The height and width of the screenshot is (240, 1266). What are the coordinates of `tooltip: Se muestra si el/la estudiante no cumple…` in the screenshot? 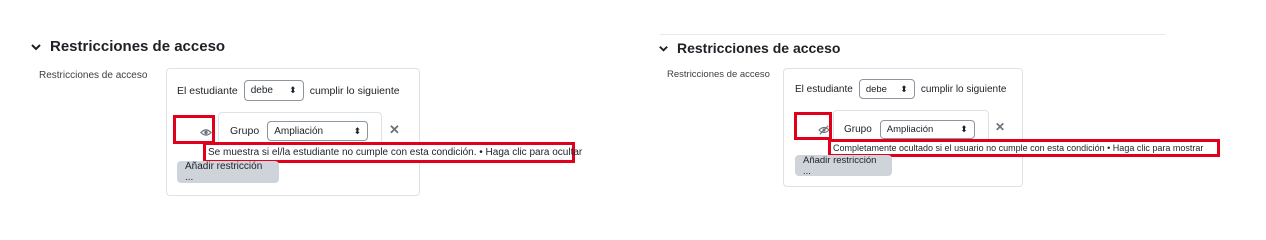 It's located at (392, 152).